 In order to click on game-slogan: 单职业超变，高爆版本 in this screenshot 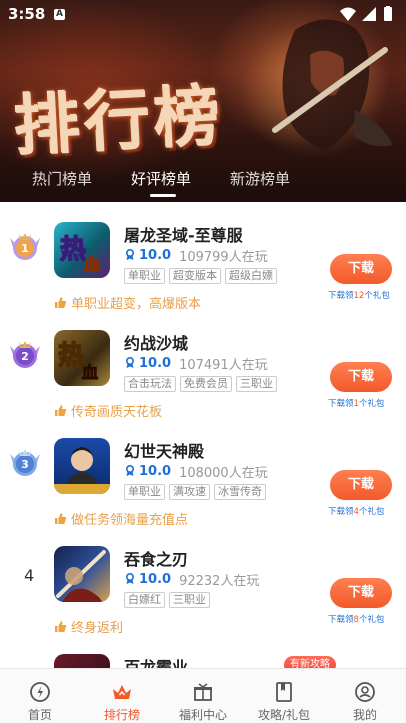, I will do `click(128, 303)`.